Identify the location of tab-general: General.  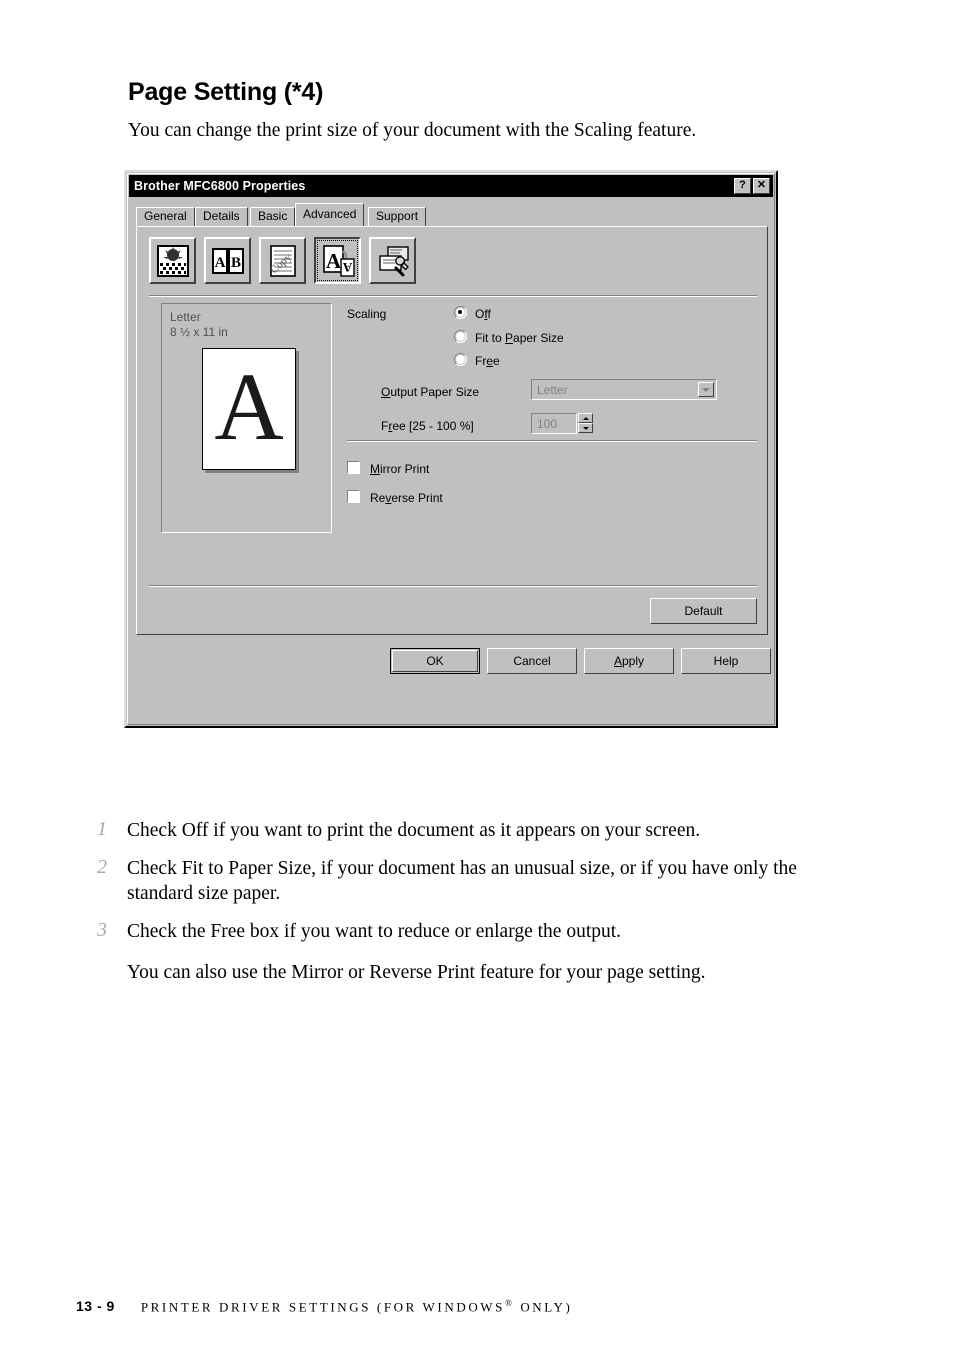
(165, 216).